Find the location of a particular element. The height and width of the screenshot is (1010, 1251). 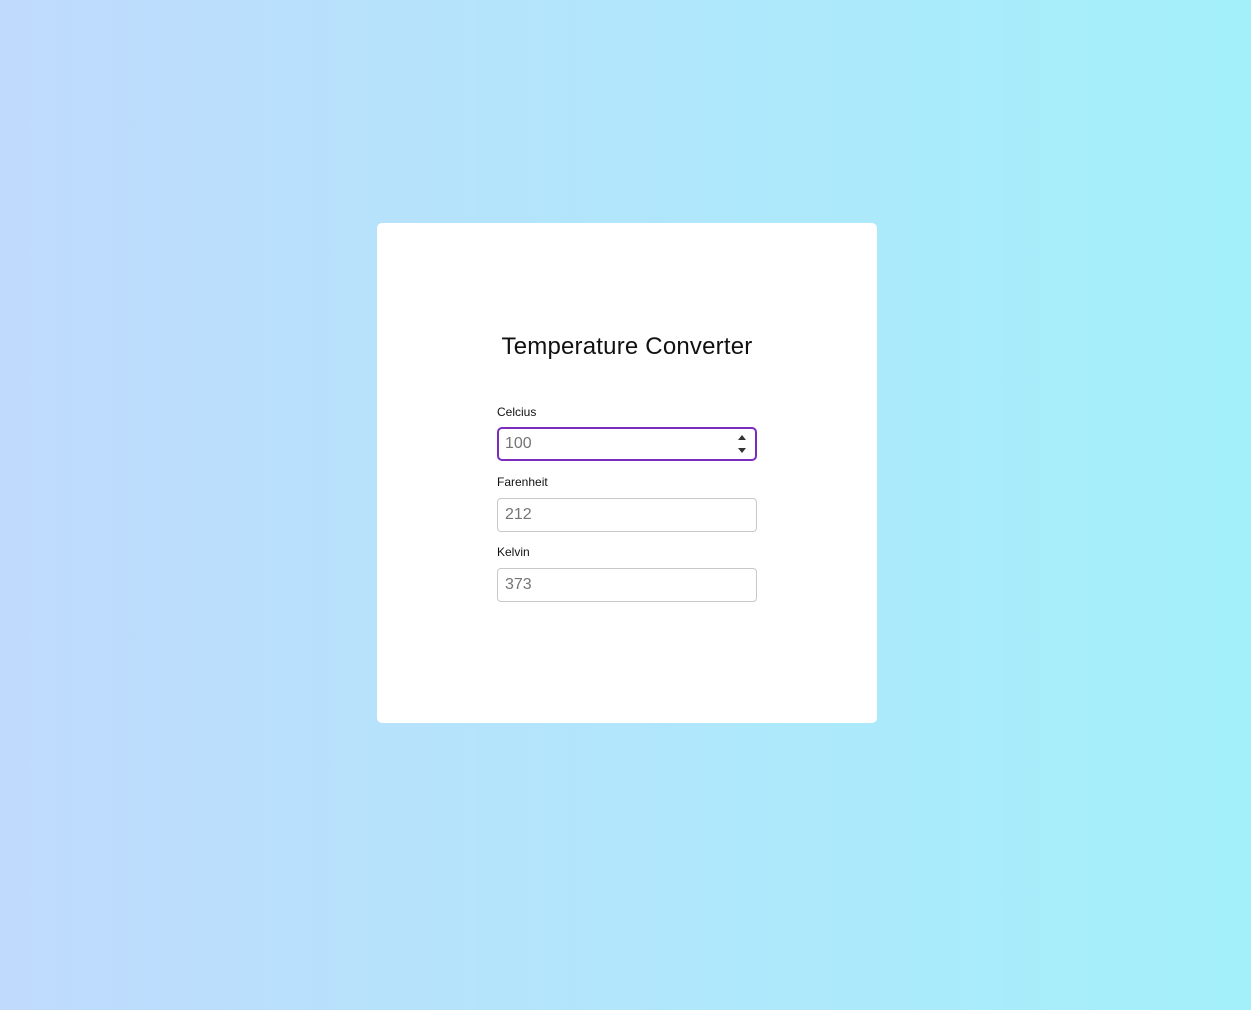

page-title: Temperature Converter is located at coordinates (627, 346).